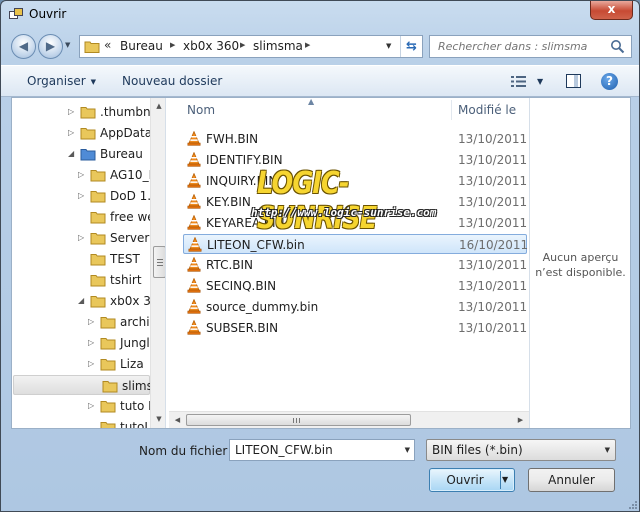 This screenshot has width=640, height=512. Describe the element at coordinates (82, 422) in the screenshot. I see `tree-item: tutoL` at that location.